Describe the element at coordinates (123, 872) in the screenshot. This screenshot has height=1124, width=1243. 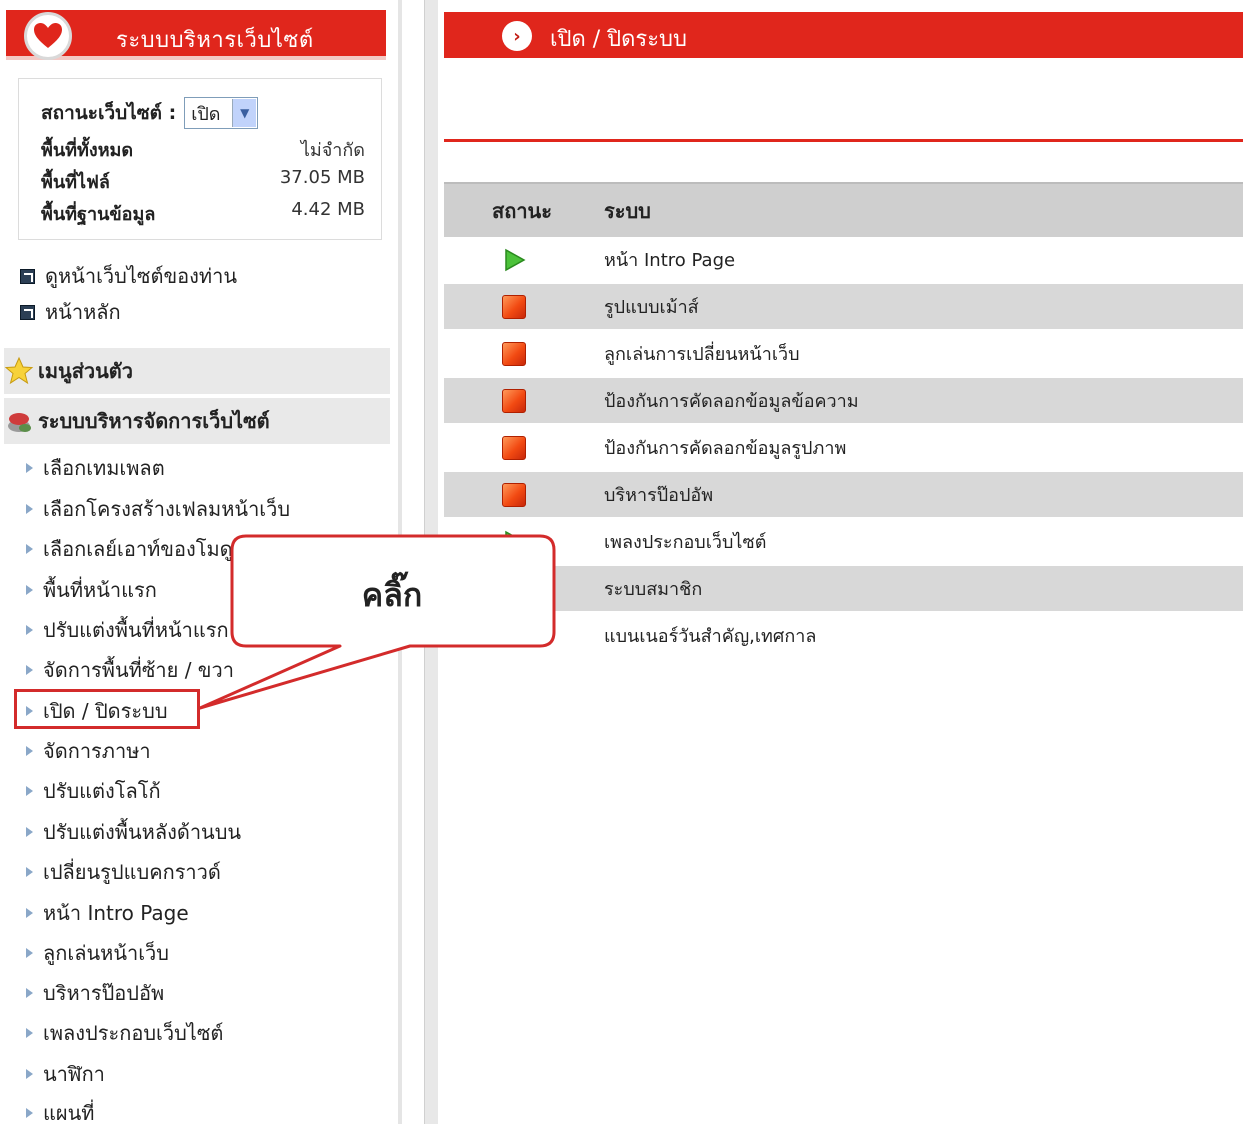
I see `menu-item-background-image: เปลี่ยนรูปแบคกราวด์` at that location.